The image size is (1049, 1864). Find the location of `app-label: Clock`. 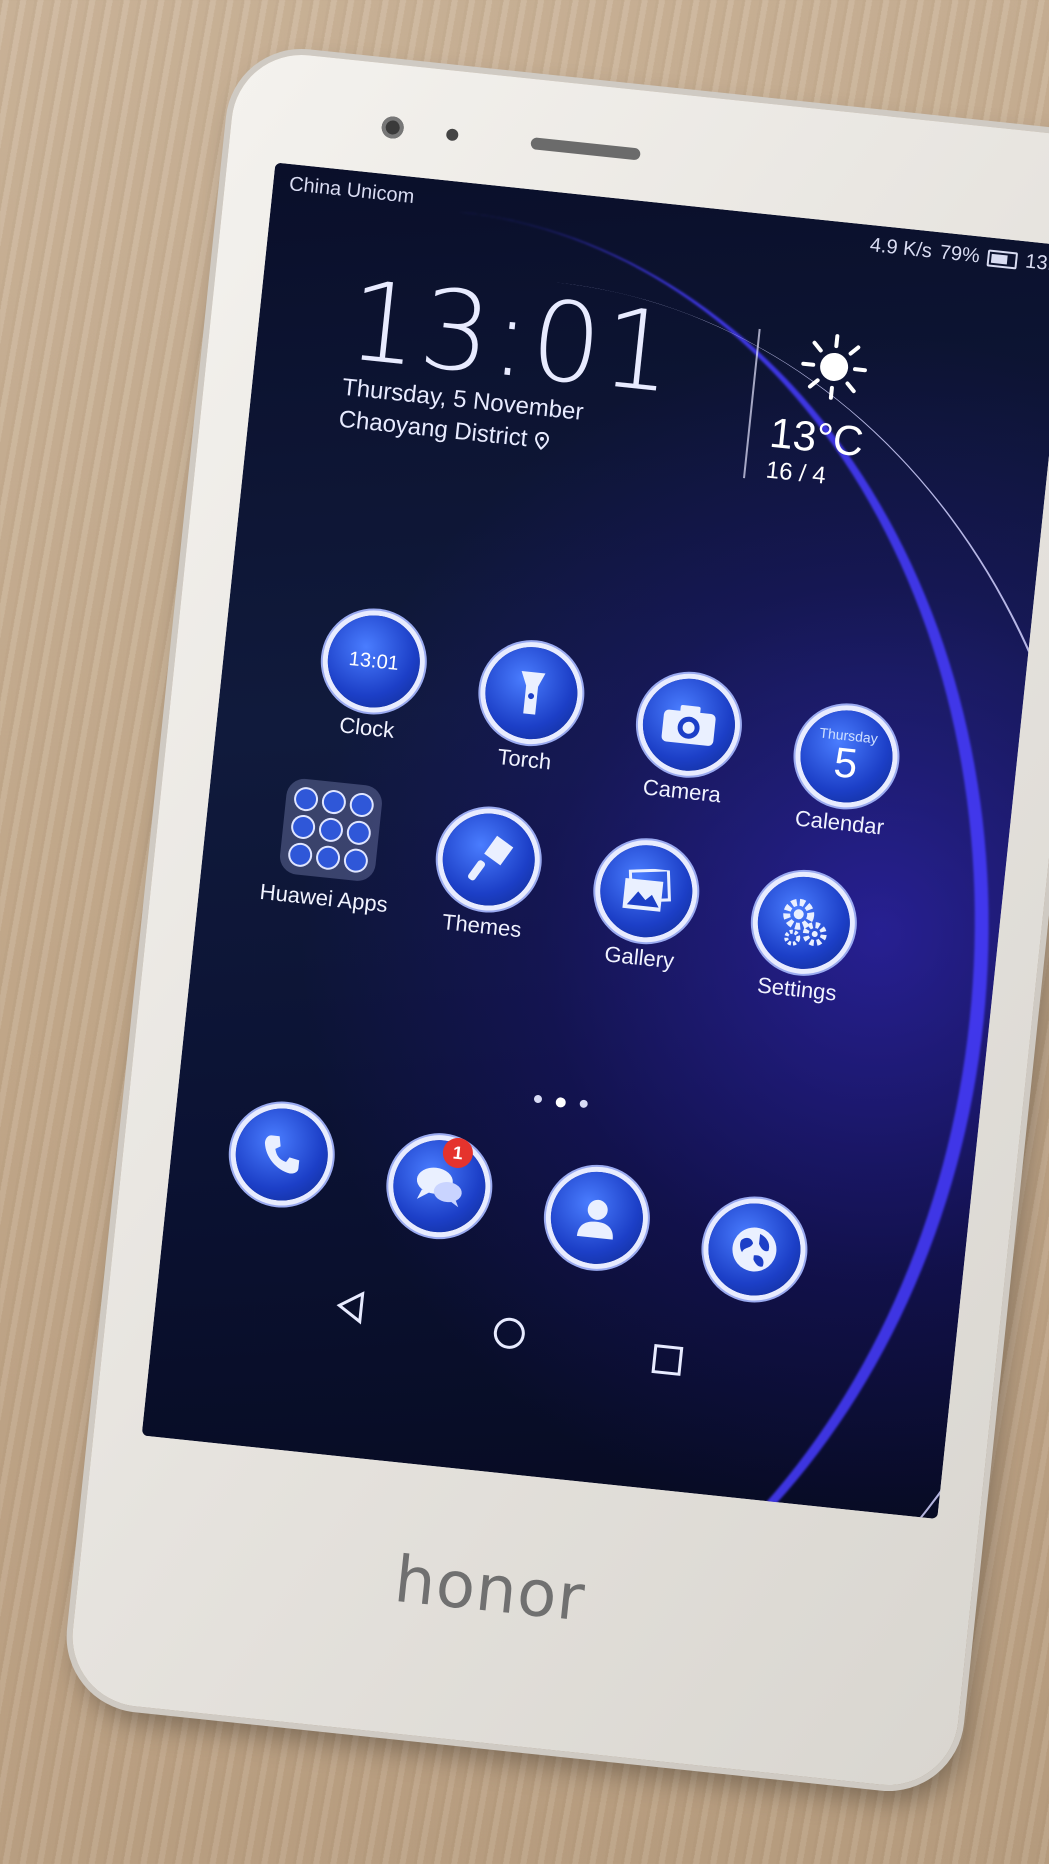

app-label: Clock is located at coordinates (367, 727).